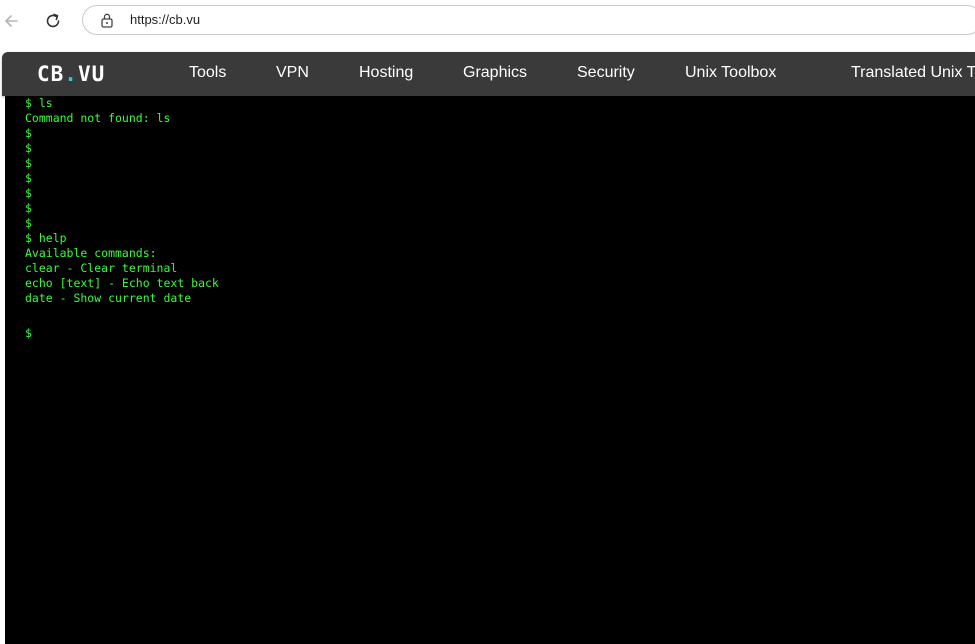 This screenshot has height=644, width=975. I want to click on reload-icon, so click(53, 21).